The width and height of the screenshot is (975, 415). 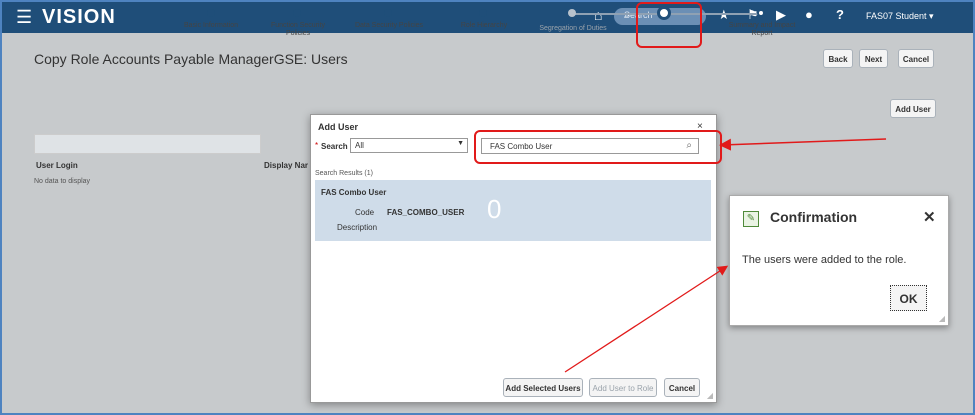 I want to click on code-label: Code, so click(x=365, y=212).